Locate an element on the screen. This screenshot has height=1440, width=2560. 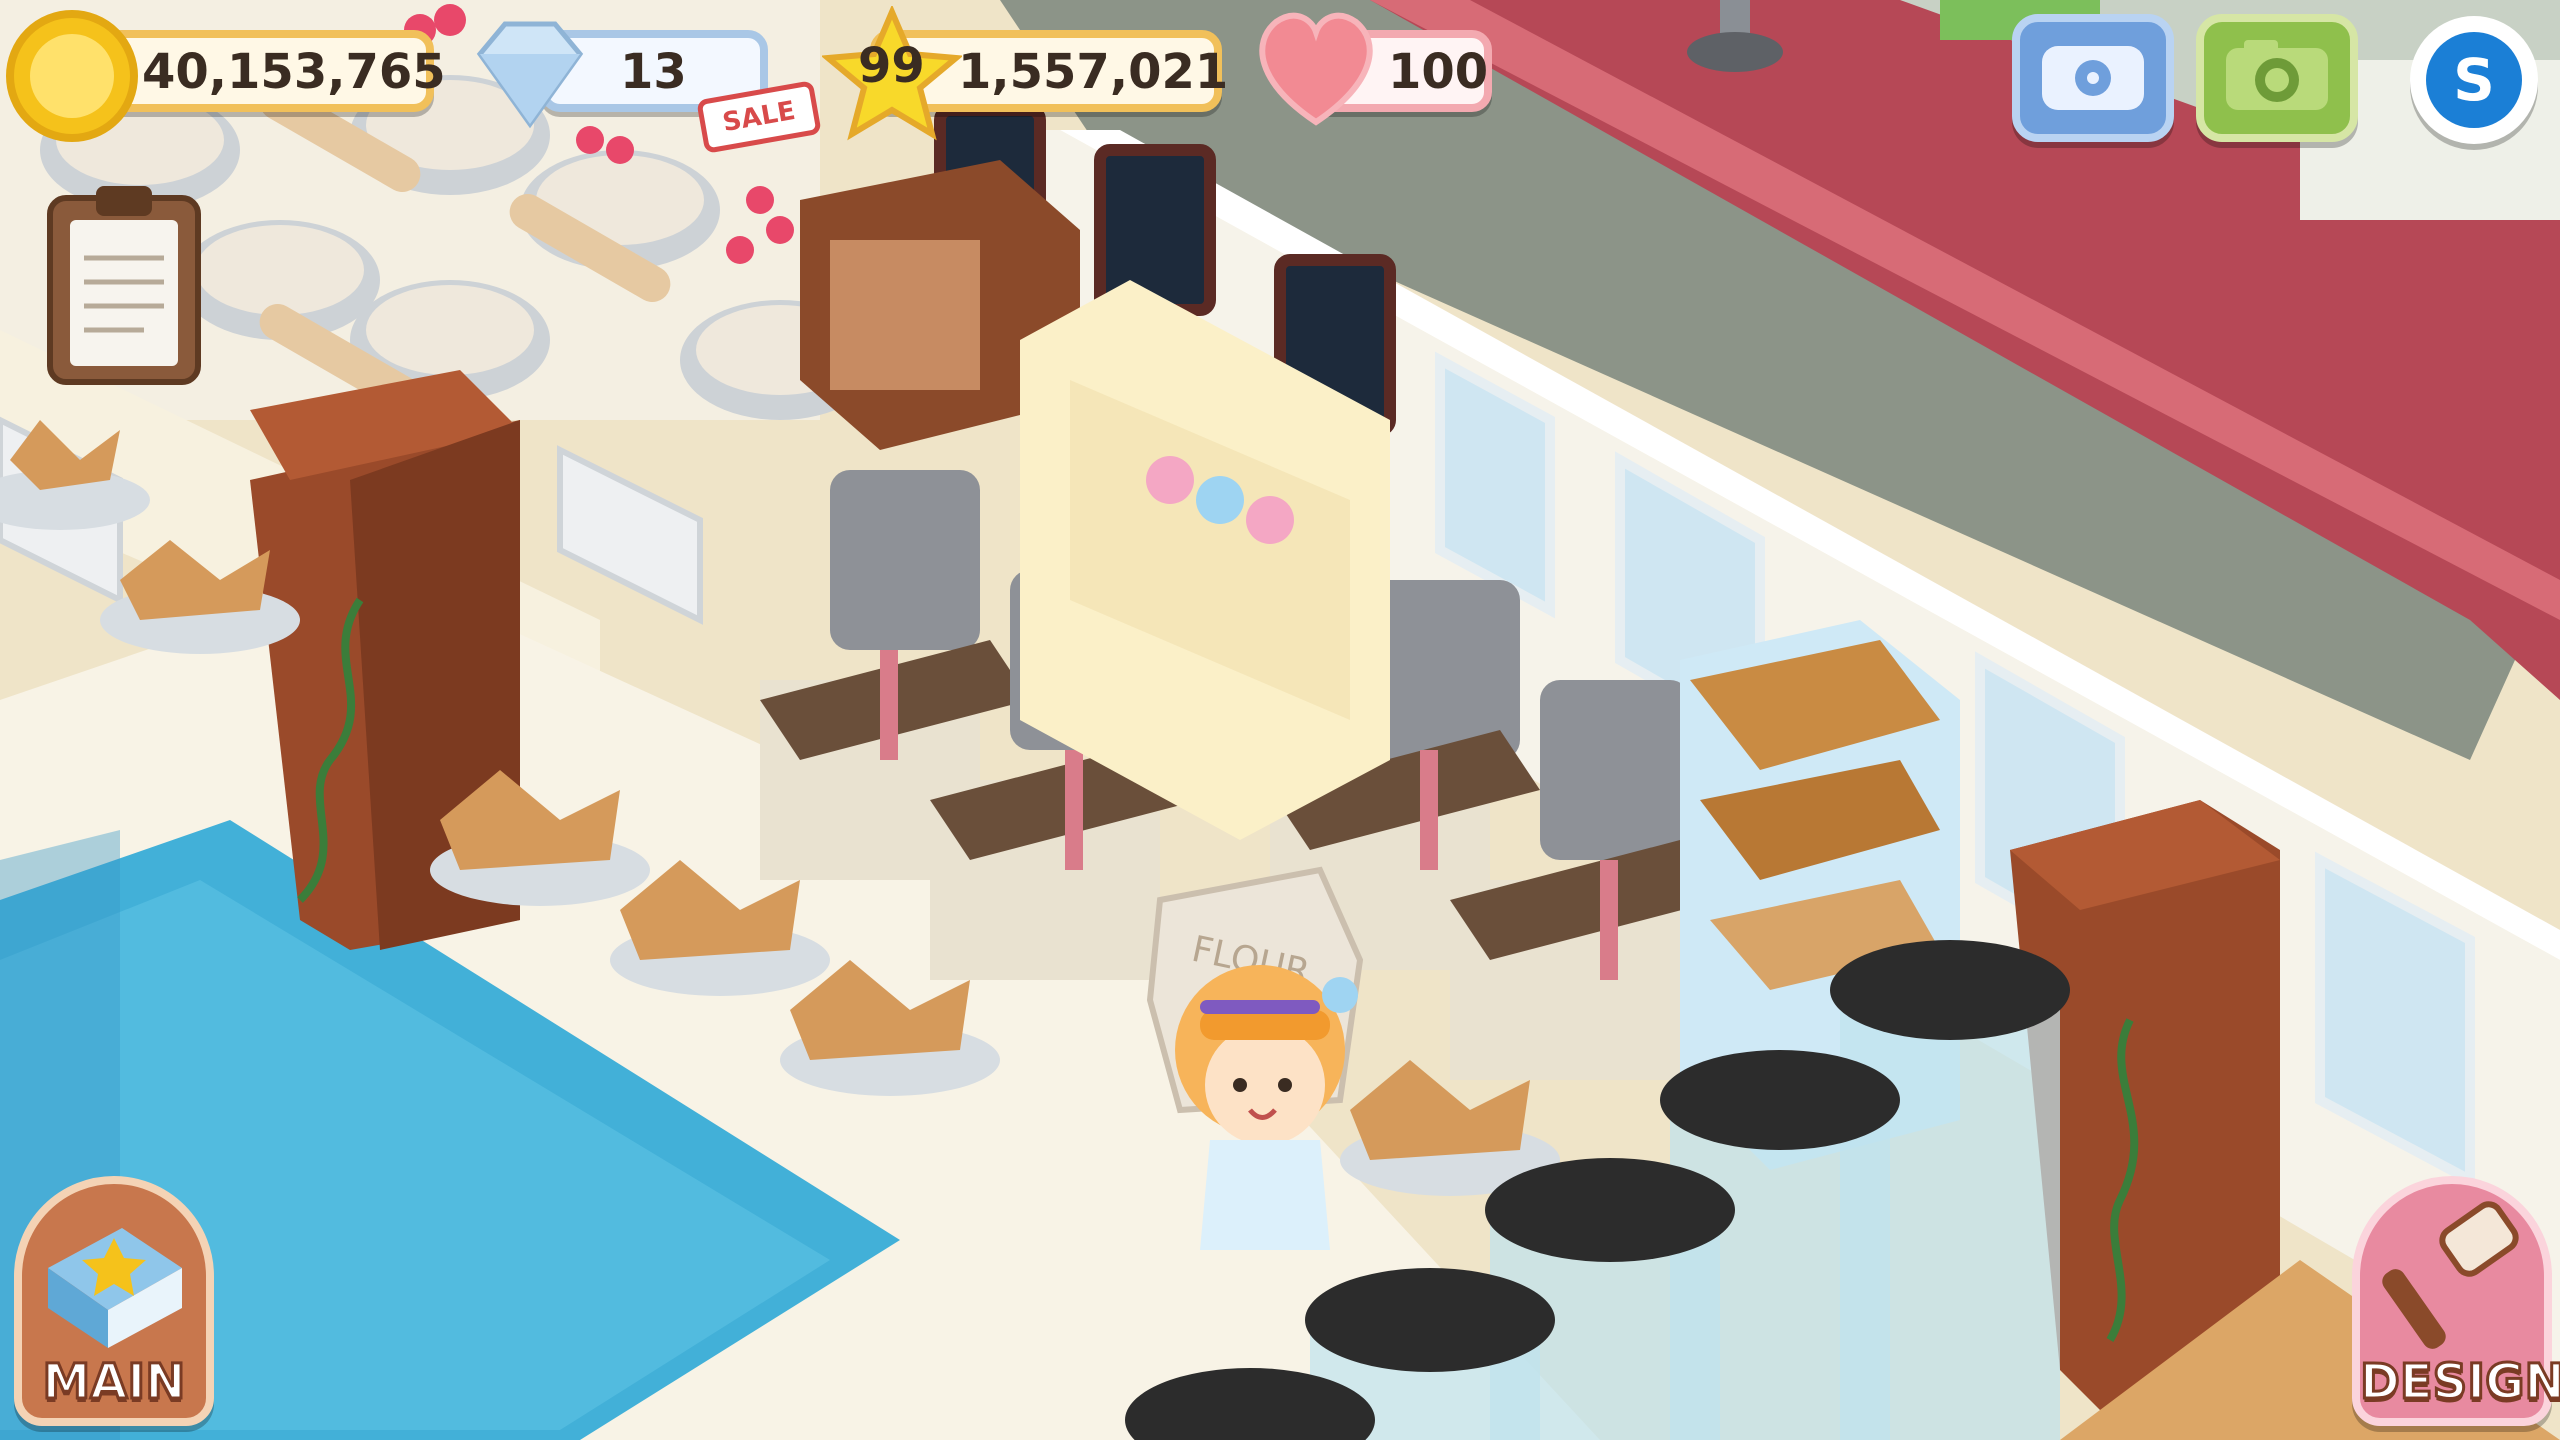
coins-value: 40,153,765 is located at coordinates (294, 72).